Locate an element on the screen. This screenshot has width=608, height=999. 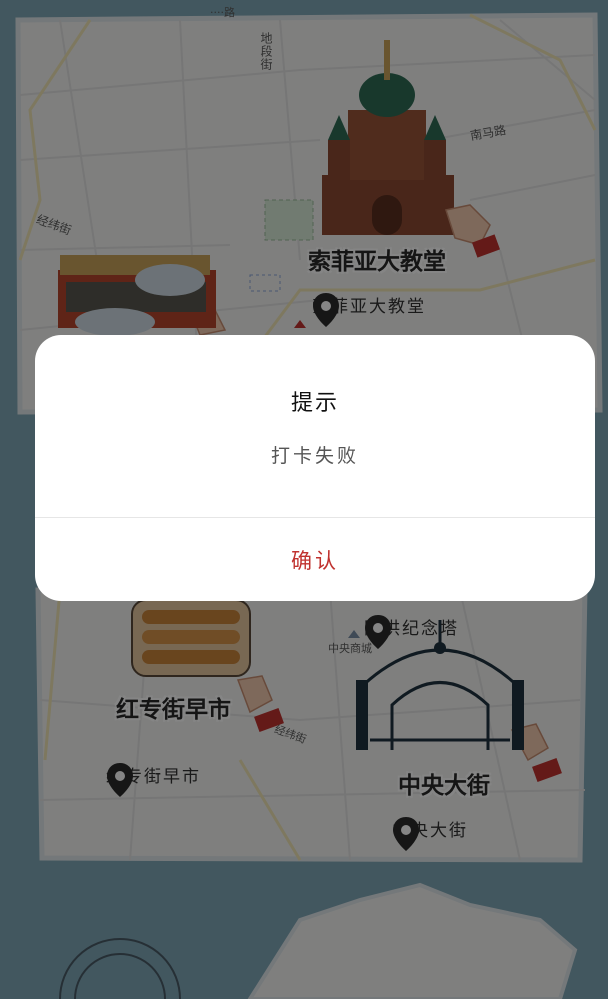
confirm-button: 确认 is located at coordinates (315, 559).